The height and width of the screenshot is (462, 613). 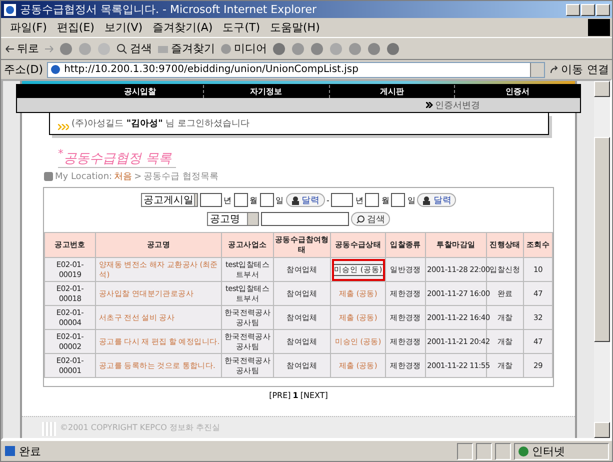 I want to click on prev-link: [PRE], so click(x=280, y=395).